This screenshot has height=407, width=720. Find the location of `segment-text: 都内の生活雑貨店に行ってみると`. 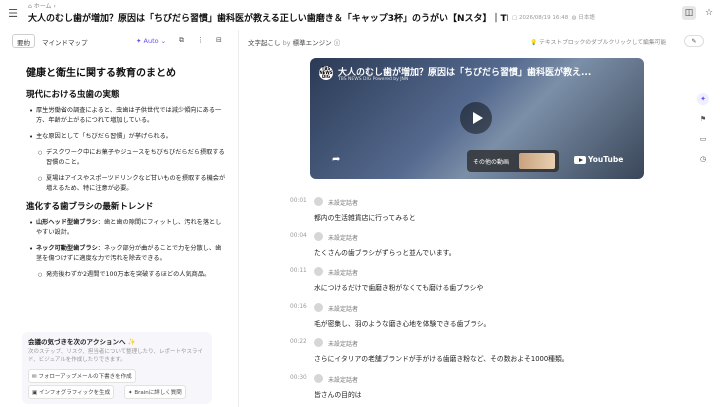

segment-text: 都内の生活雑貨店に行ってみると is located at coordinates (365, 217).